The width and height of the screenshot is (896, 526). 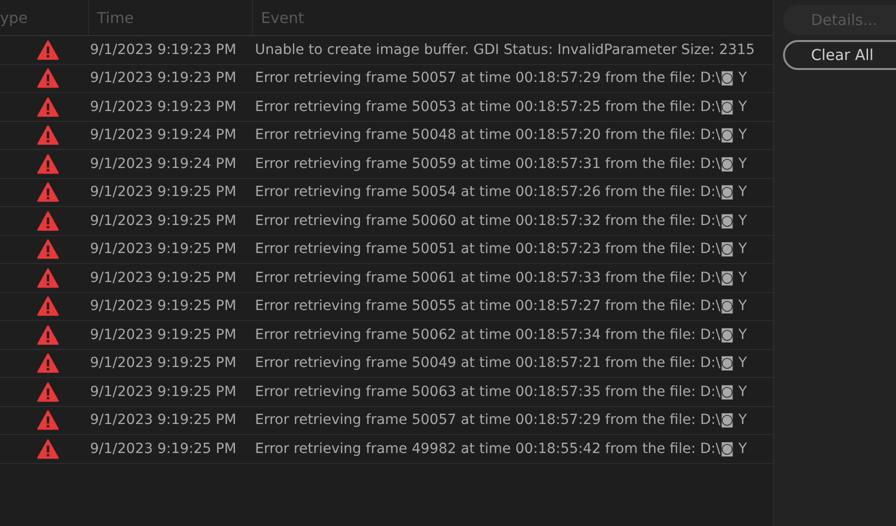 What do you see at coordinates (44, 17) in the screenshot?
I see `column-header: ype` at bounding box center [44, 17].